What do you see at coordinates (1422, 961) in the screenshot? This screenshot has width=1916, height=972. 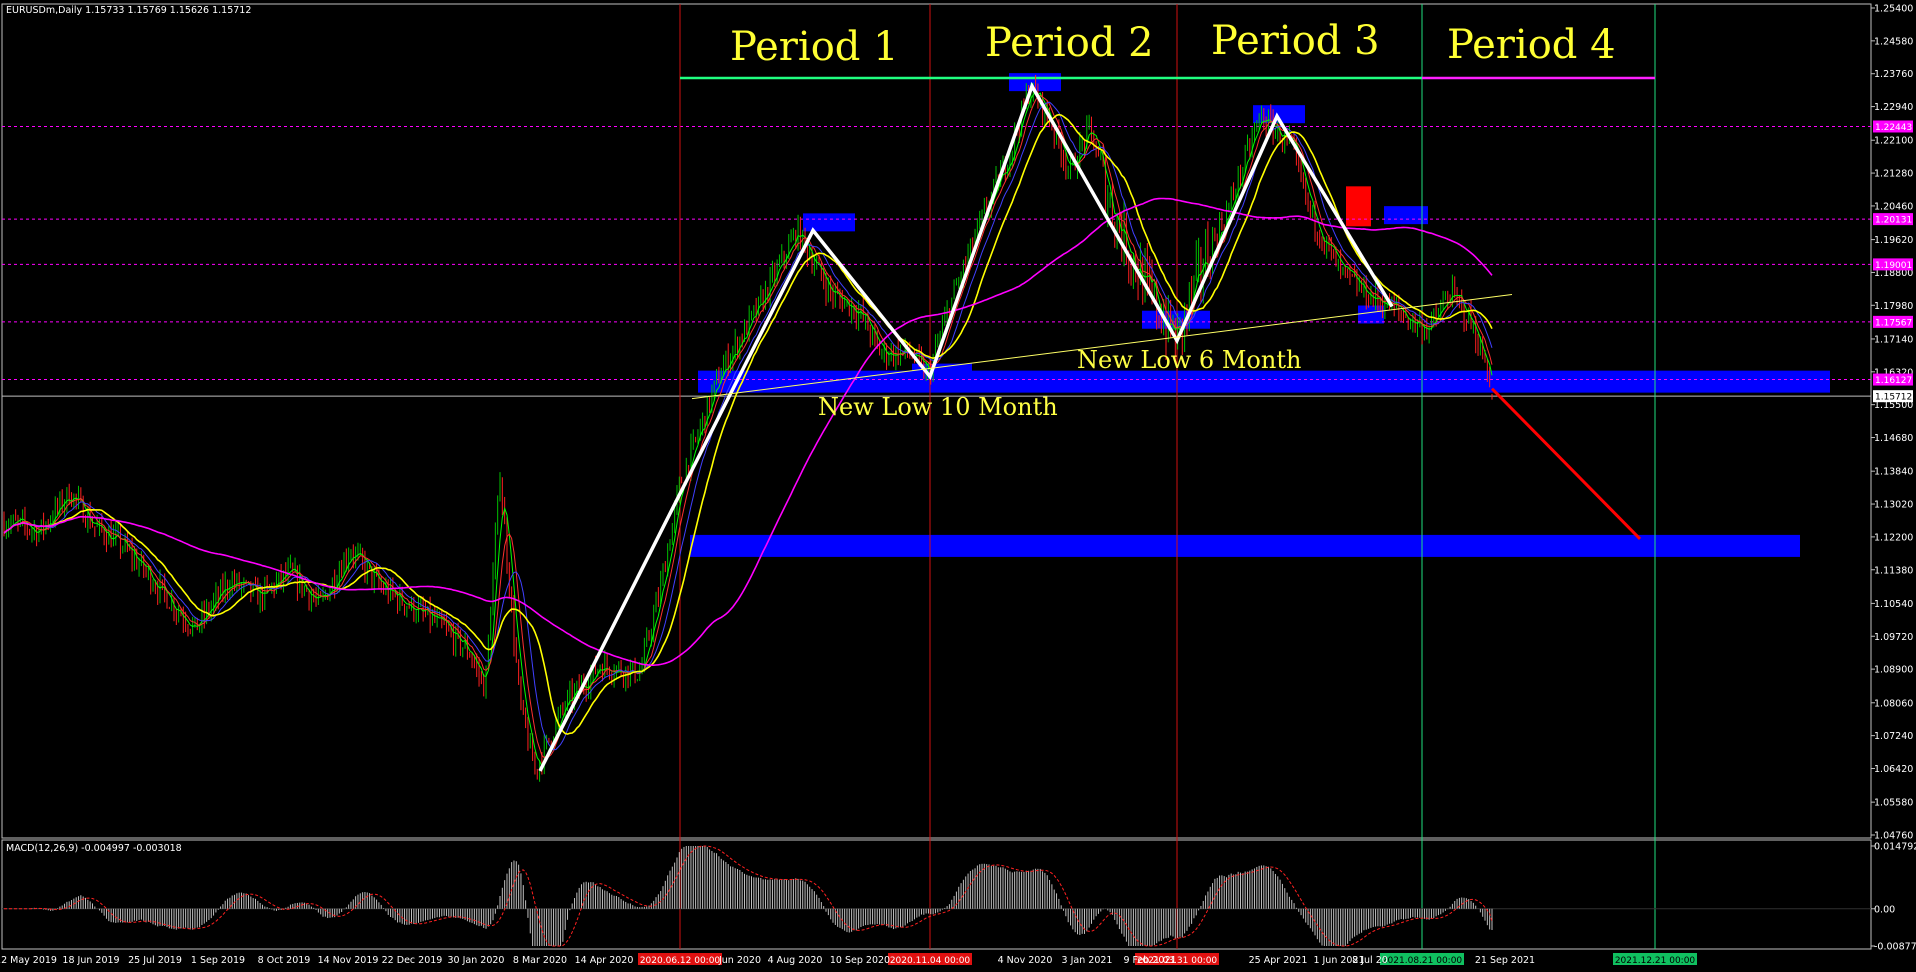 I see `period-date-label: 2021.08.21 00:00` at bounding box center [1422, 961].